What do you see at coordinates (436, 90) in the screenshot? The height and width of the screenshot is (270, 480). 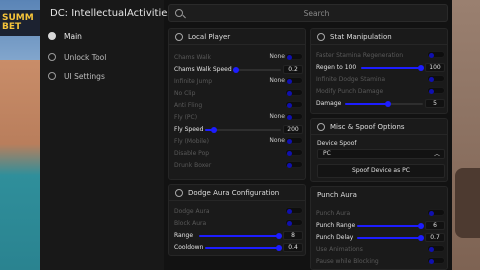 I see `modify-punch-damage-toggle` at bounding box center [436, 90].